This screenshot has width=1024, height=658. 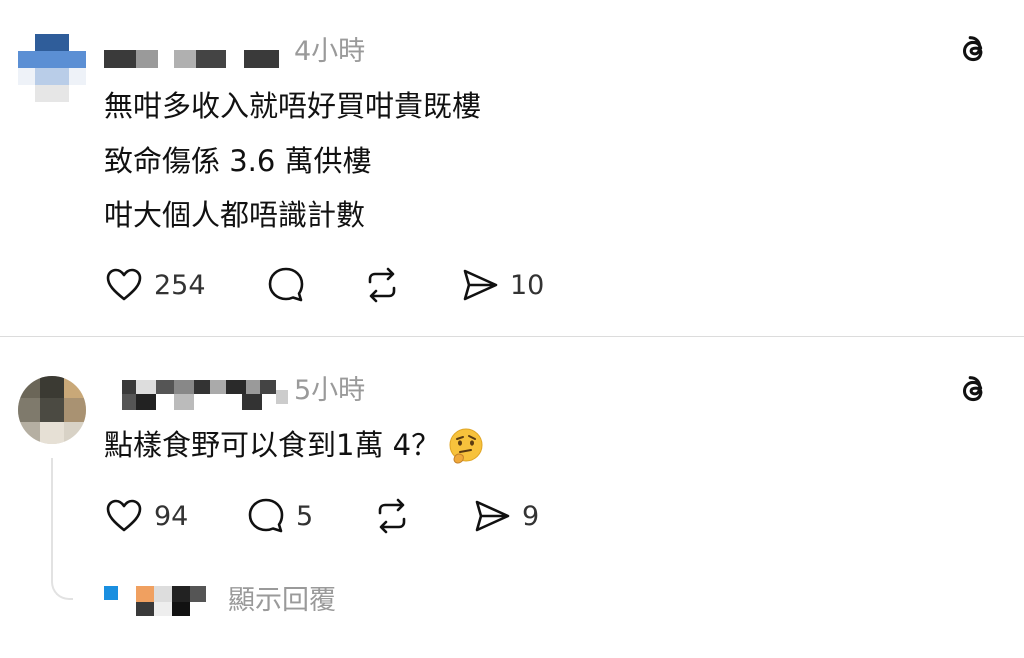 What do you see at coordinates (146, 516) in the screenshot?
I see `like-button: 94` at bounding box center [146, 516].